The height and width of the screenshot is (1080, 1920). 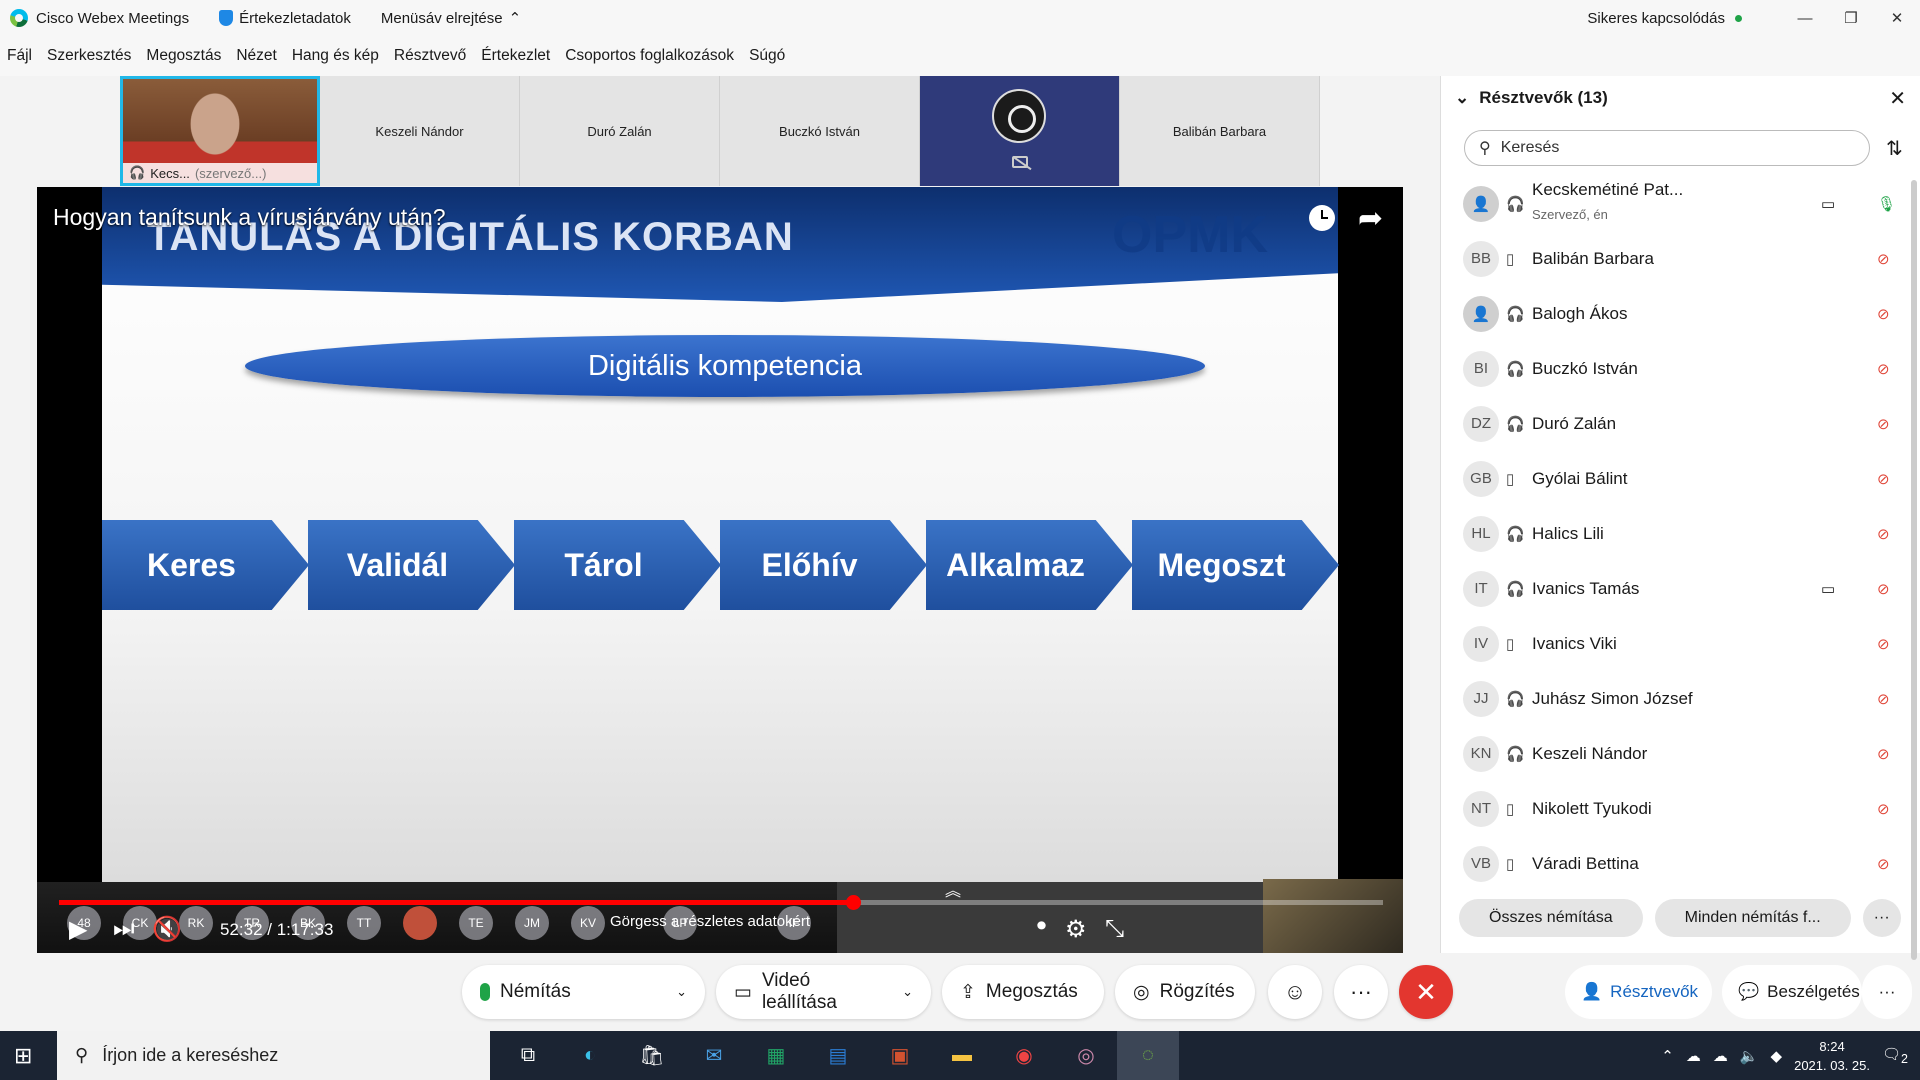 I want to click on webex-taskbar-icon: ◌, so click(x=1148, y=1055).